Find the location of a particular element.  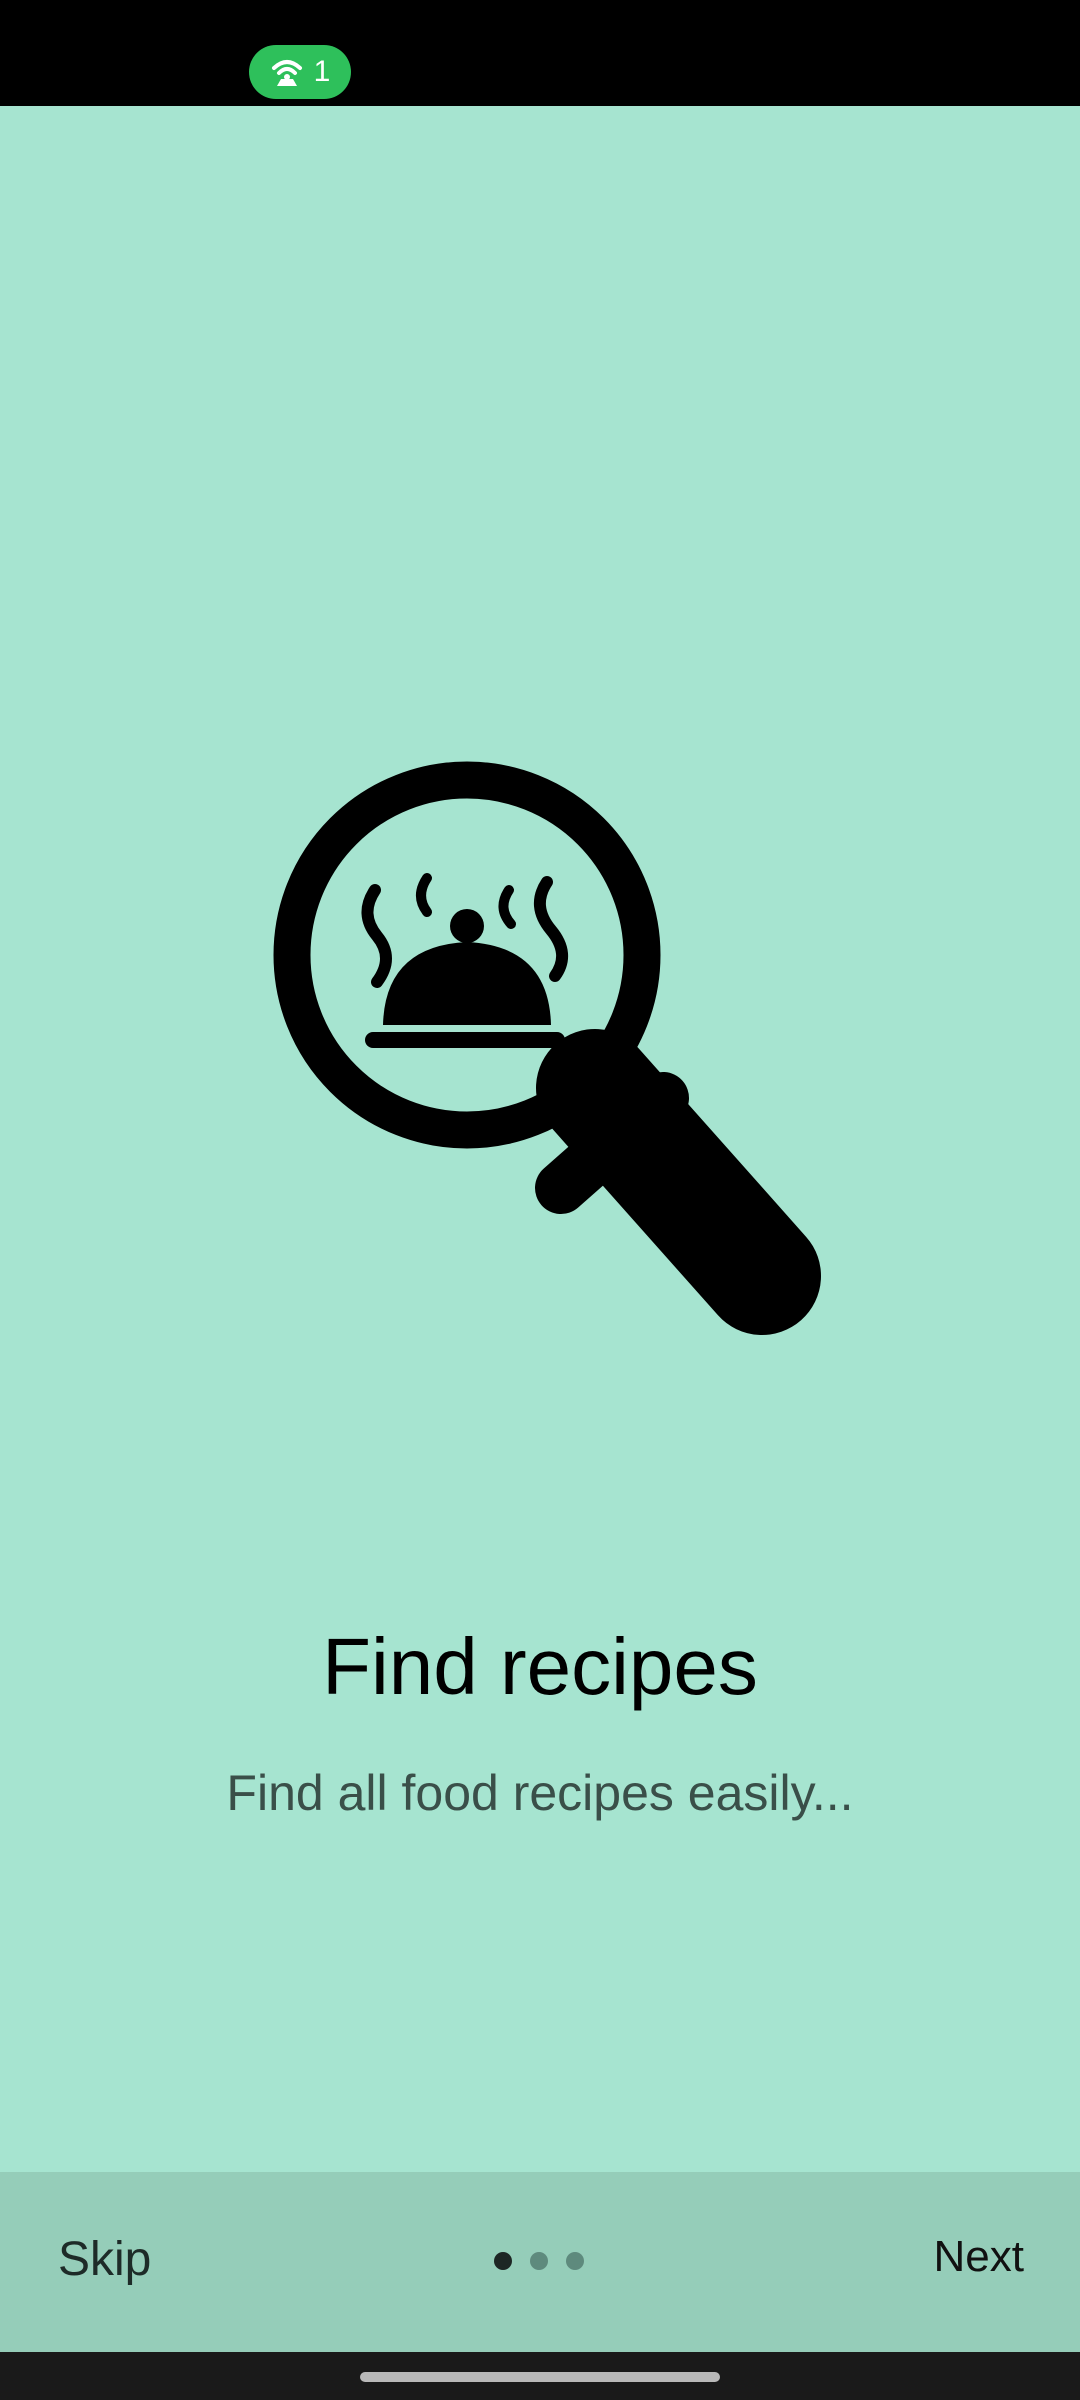

system-navigation-bar is located at coordinates (540, 2376).